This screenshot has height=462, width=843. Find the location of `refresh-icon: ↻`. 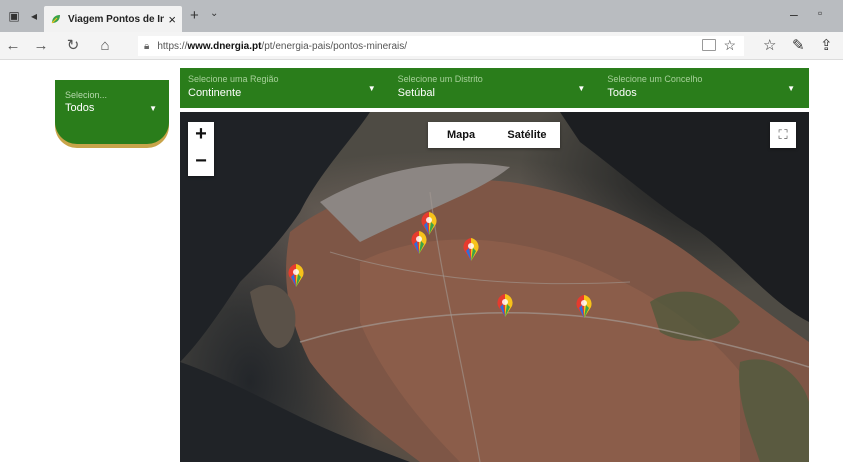

refresh-icon: ↻ is located at coordinates (73, 46).